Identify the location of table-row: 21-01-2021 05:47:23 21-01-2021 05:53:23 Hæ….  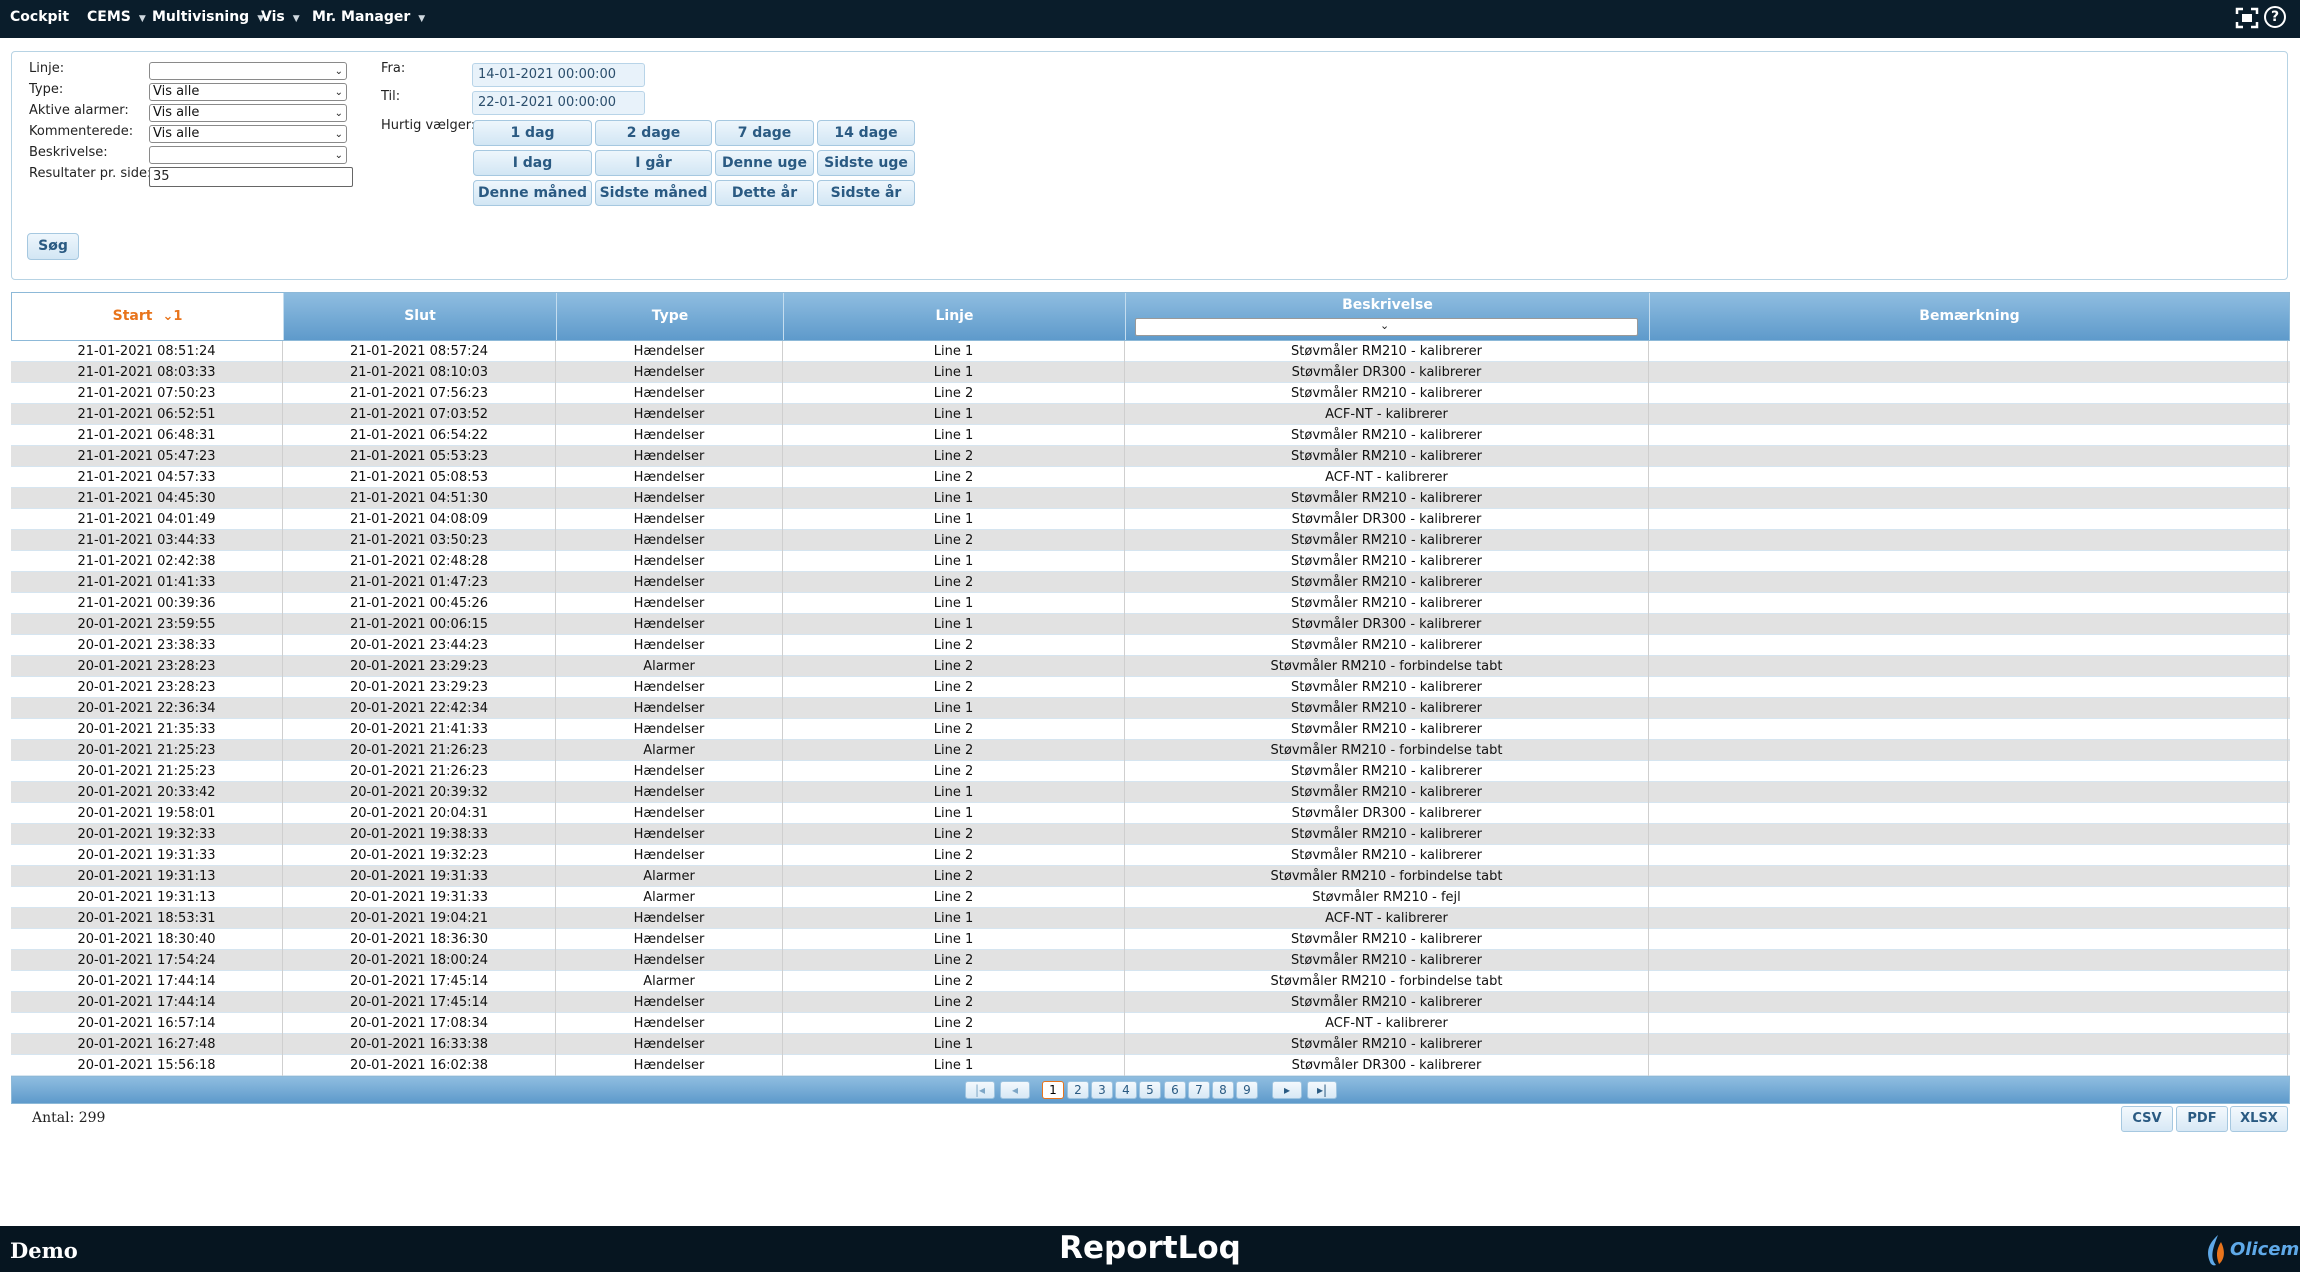
(1150, 456).